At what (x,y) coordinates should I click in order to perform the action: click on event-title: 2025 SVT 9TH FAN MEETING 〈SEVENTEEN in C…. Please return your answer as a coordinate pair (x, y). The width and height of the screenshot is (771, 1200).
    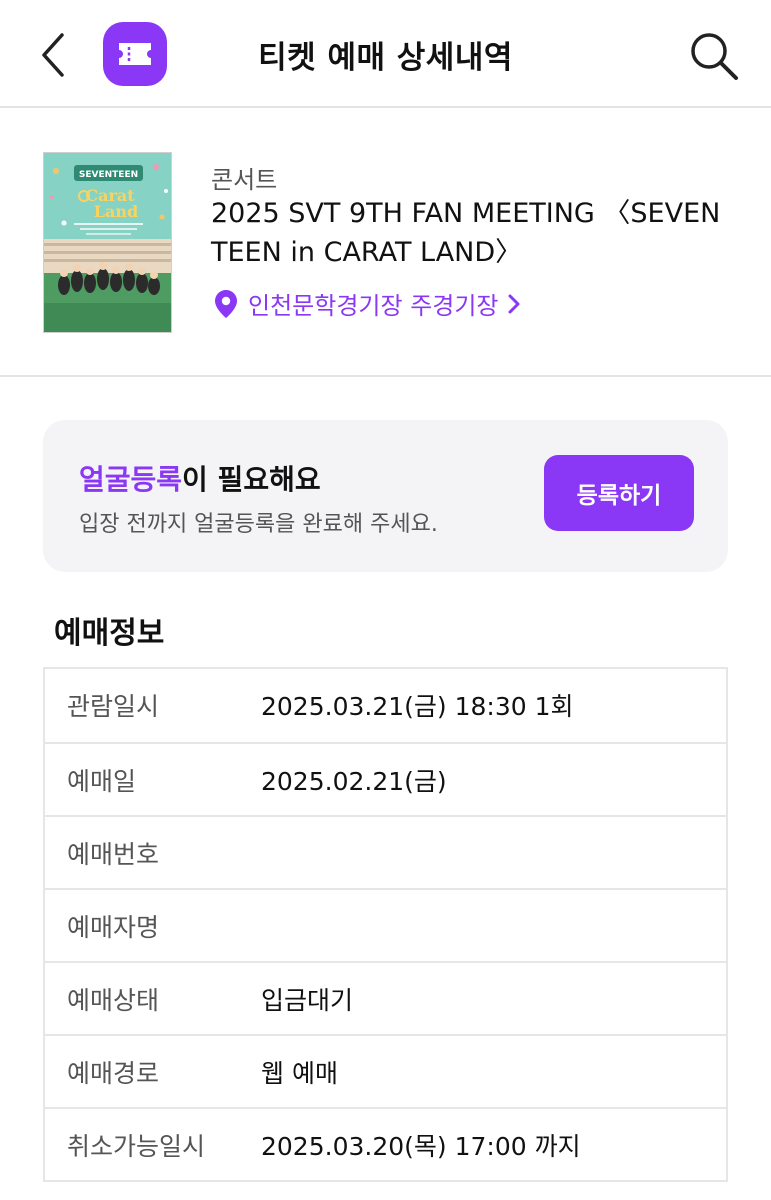
    Looking at the image, I should click on (466, 233).